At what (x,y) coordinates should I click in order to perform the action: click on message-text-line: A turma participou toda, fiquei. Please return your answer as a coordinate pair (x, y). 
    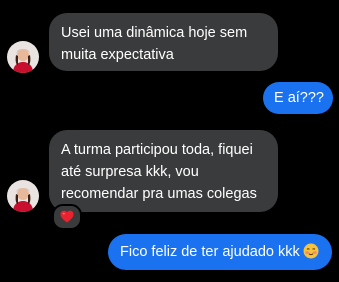
    Looking at the image, I should click on (157, 150).